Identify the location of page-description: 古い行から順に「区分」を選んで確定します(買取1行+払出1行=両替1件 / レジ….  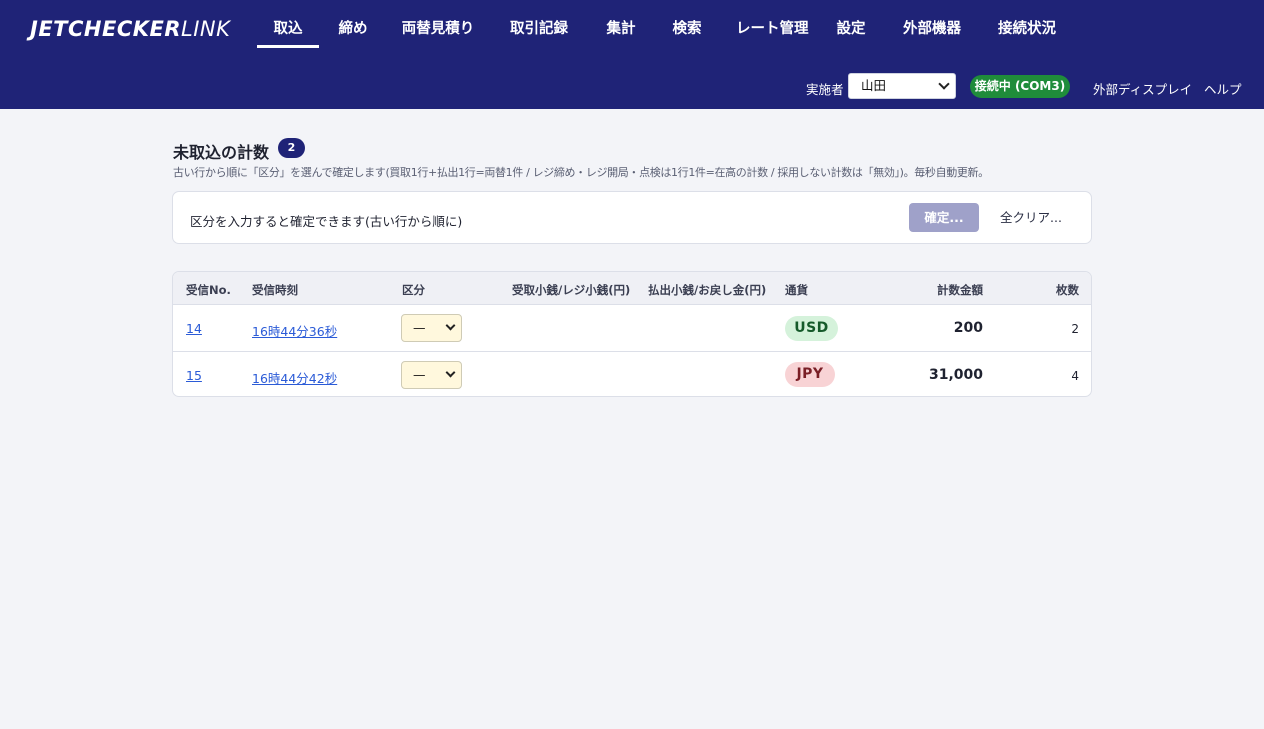
(581, 172).